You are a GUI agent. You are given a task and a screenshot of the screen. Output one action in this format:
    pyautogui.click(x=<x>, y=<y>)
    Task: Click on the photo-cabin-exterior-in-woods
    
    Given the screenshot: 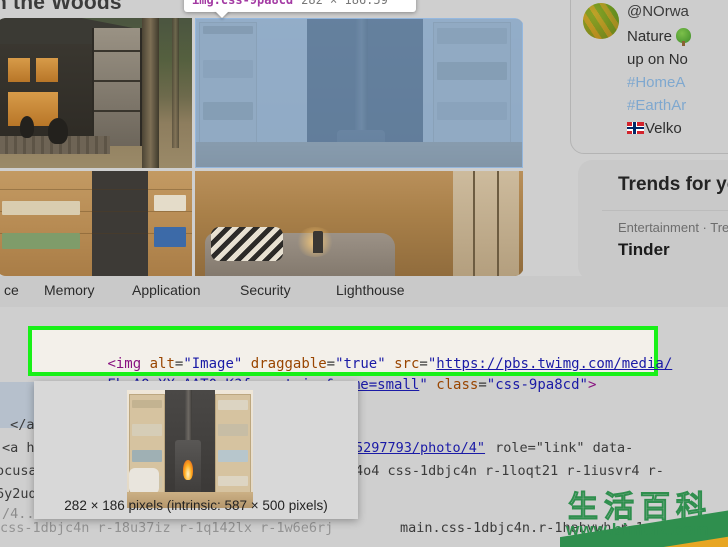 What is the action you would take?
    pyautogui.click(x=96, y=93)
    